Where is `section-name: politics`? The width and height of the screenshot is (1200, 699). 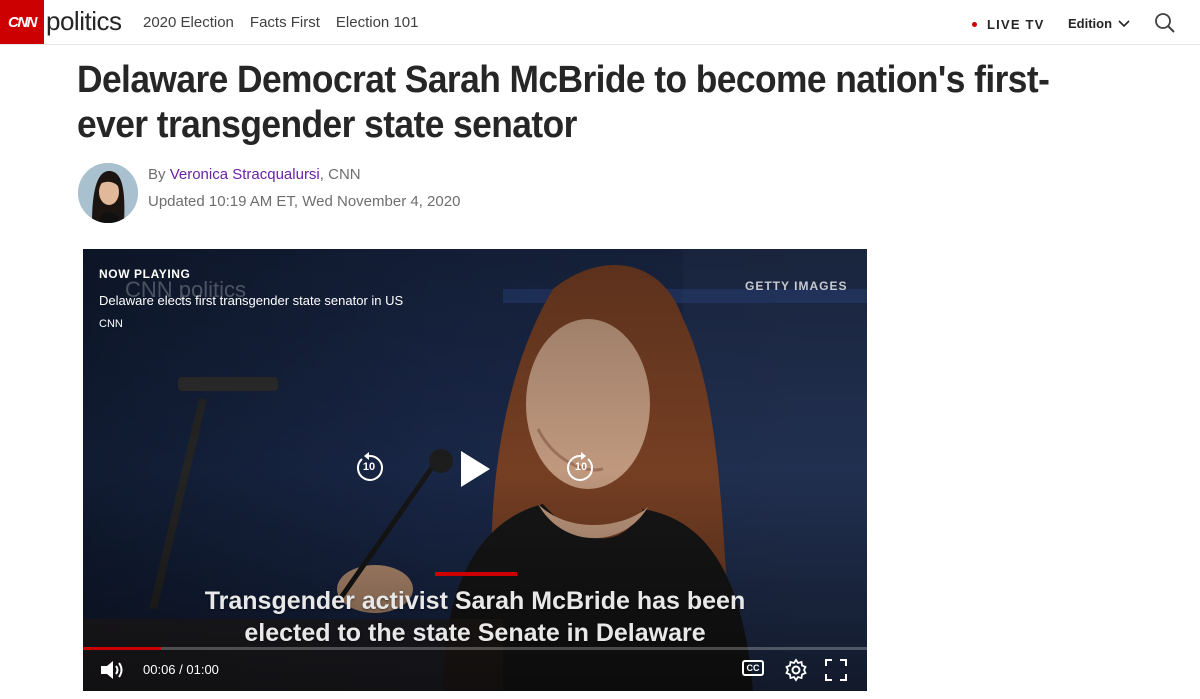
section-name: politics is located at coordinates (84, 21).